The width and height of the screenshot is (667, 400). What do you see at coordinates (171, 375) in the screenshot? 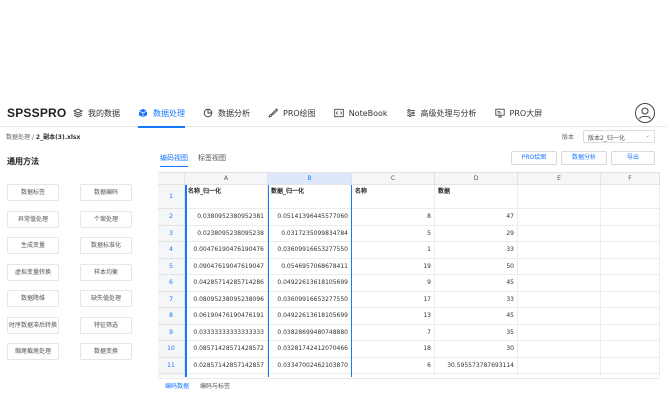
I see `row-number: 12` at bounding box center [171, 375].